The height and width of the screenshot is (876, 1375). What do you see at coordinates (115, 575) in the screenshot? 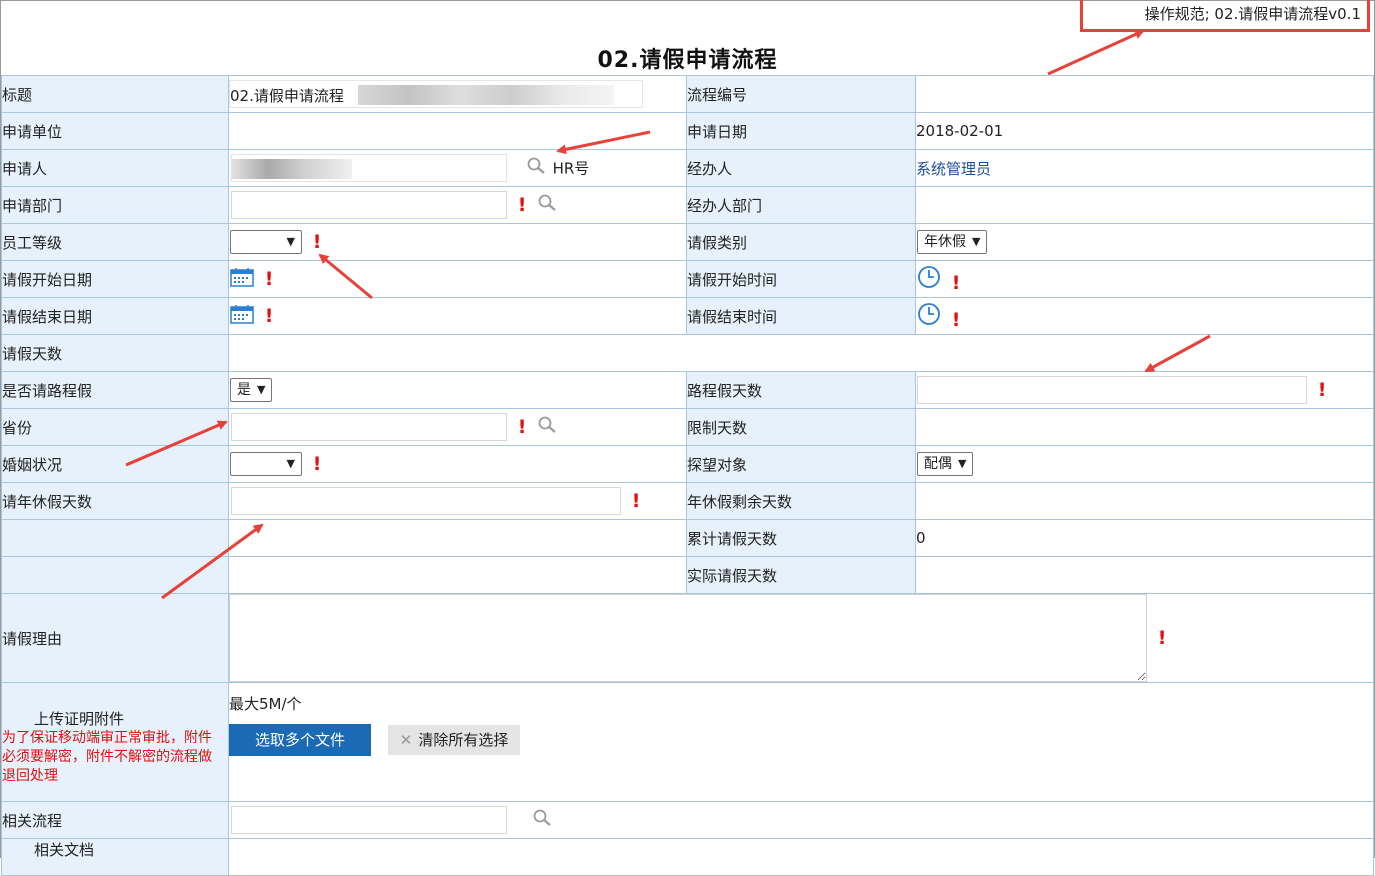
I see `empty-label` at bounding box center [115, 575].